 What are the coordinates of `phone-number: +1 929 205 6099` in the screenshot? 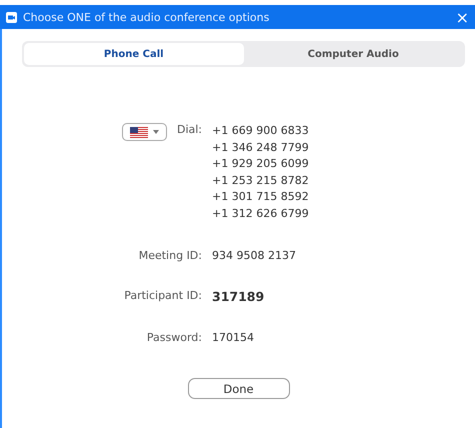 It's located at (261, 164).